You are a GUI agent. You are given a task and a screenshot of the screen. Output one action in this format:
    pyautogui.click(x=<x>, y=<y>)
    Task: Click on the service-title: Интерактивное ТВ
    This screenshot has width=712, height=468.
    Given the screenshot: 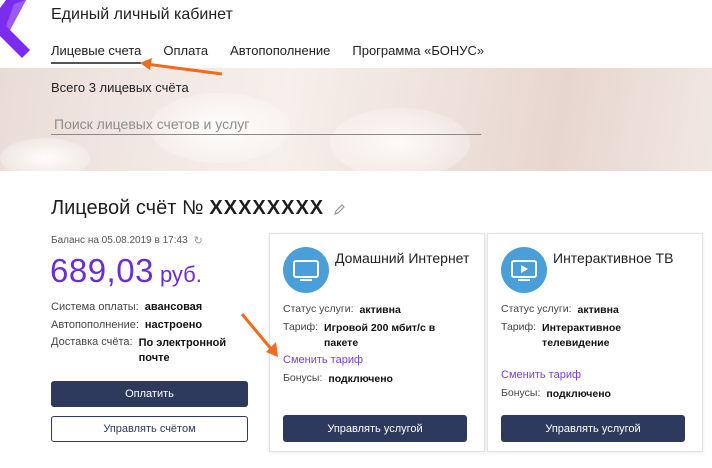 What is the action you would take?
    pyautogui.click(x=613, y=258)
    